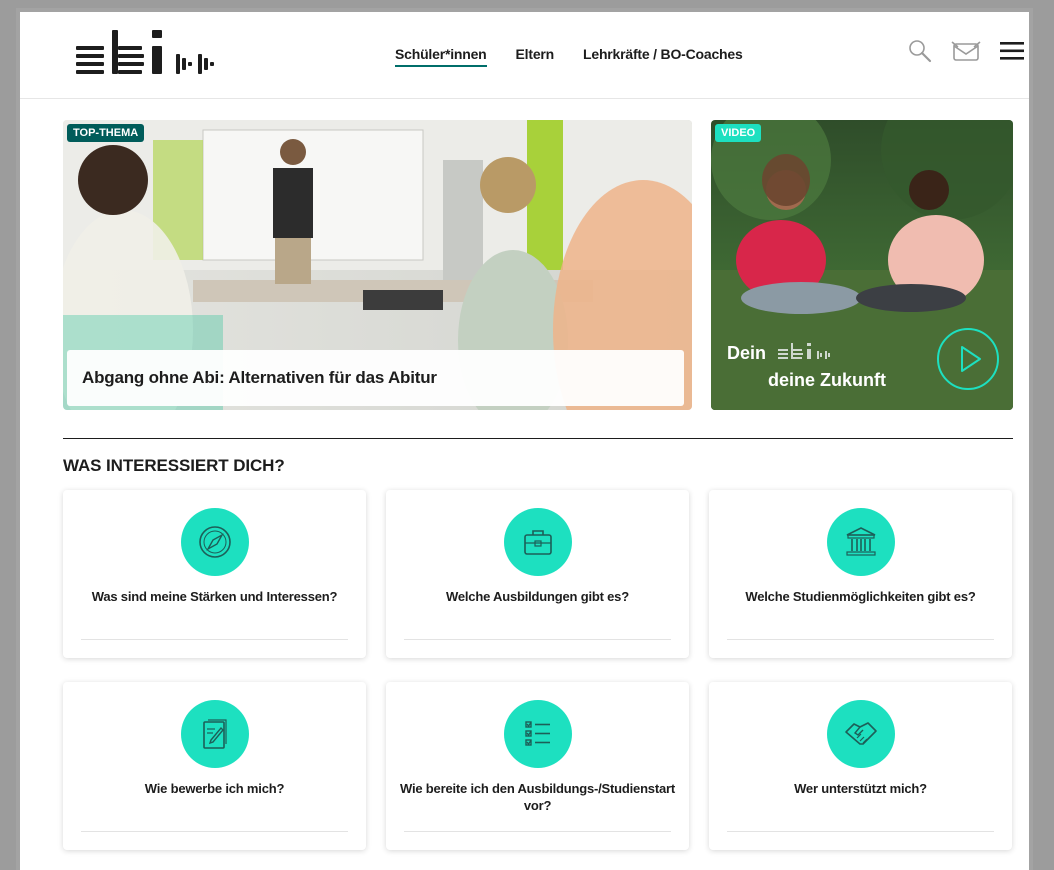 This screenshot has width=1054, height=870. What do you see at coordinates (159, 54) in the screenshot?
I see `abi-logo` at bounding box center [159, 54].